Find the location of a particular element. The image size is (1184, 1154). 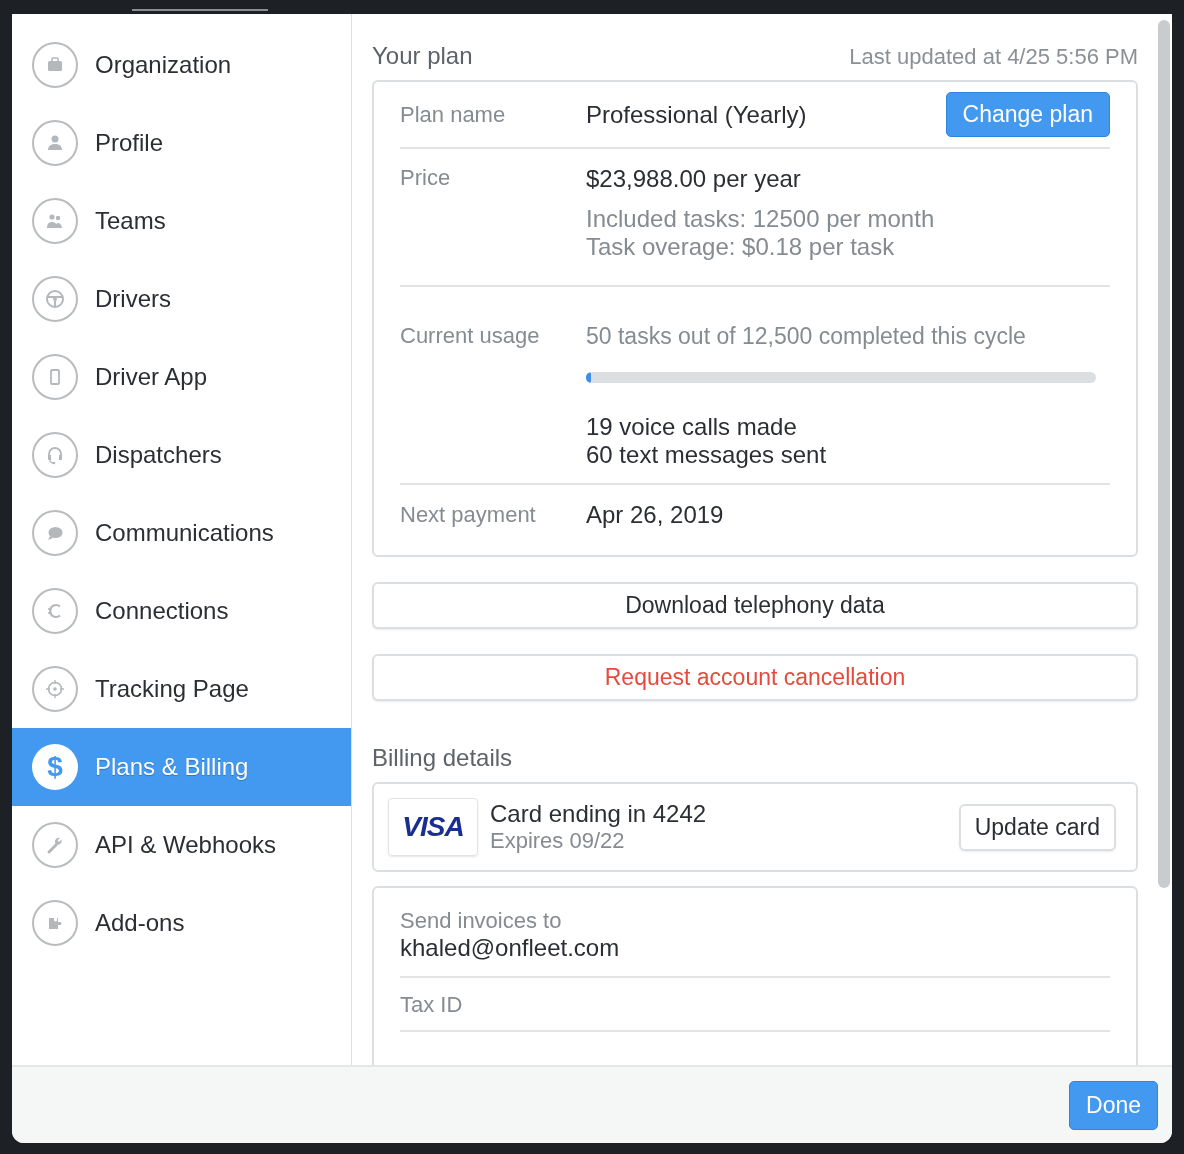

price-detail: Included tasks: 12500 per month is located at coordinates (760, 219).